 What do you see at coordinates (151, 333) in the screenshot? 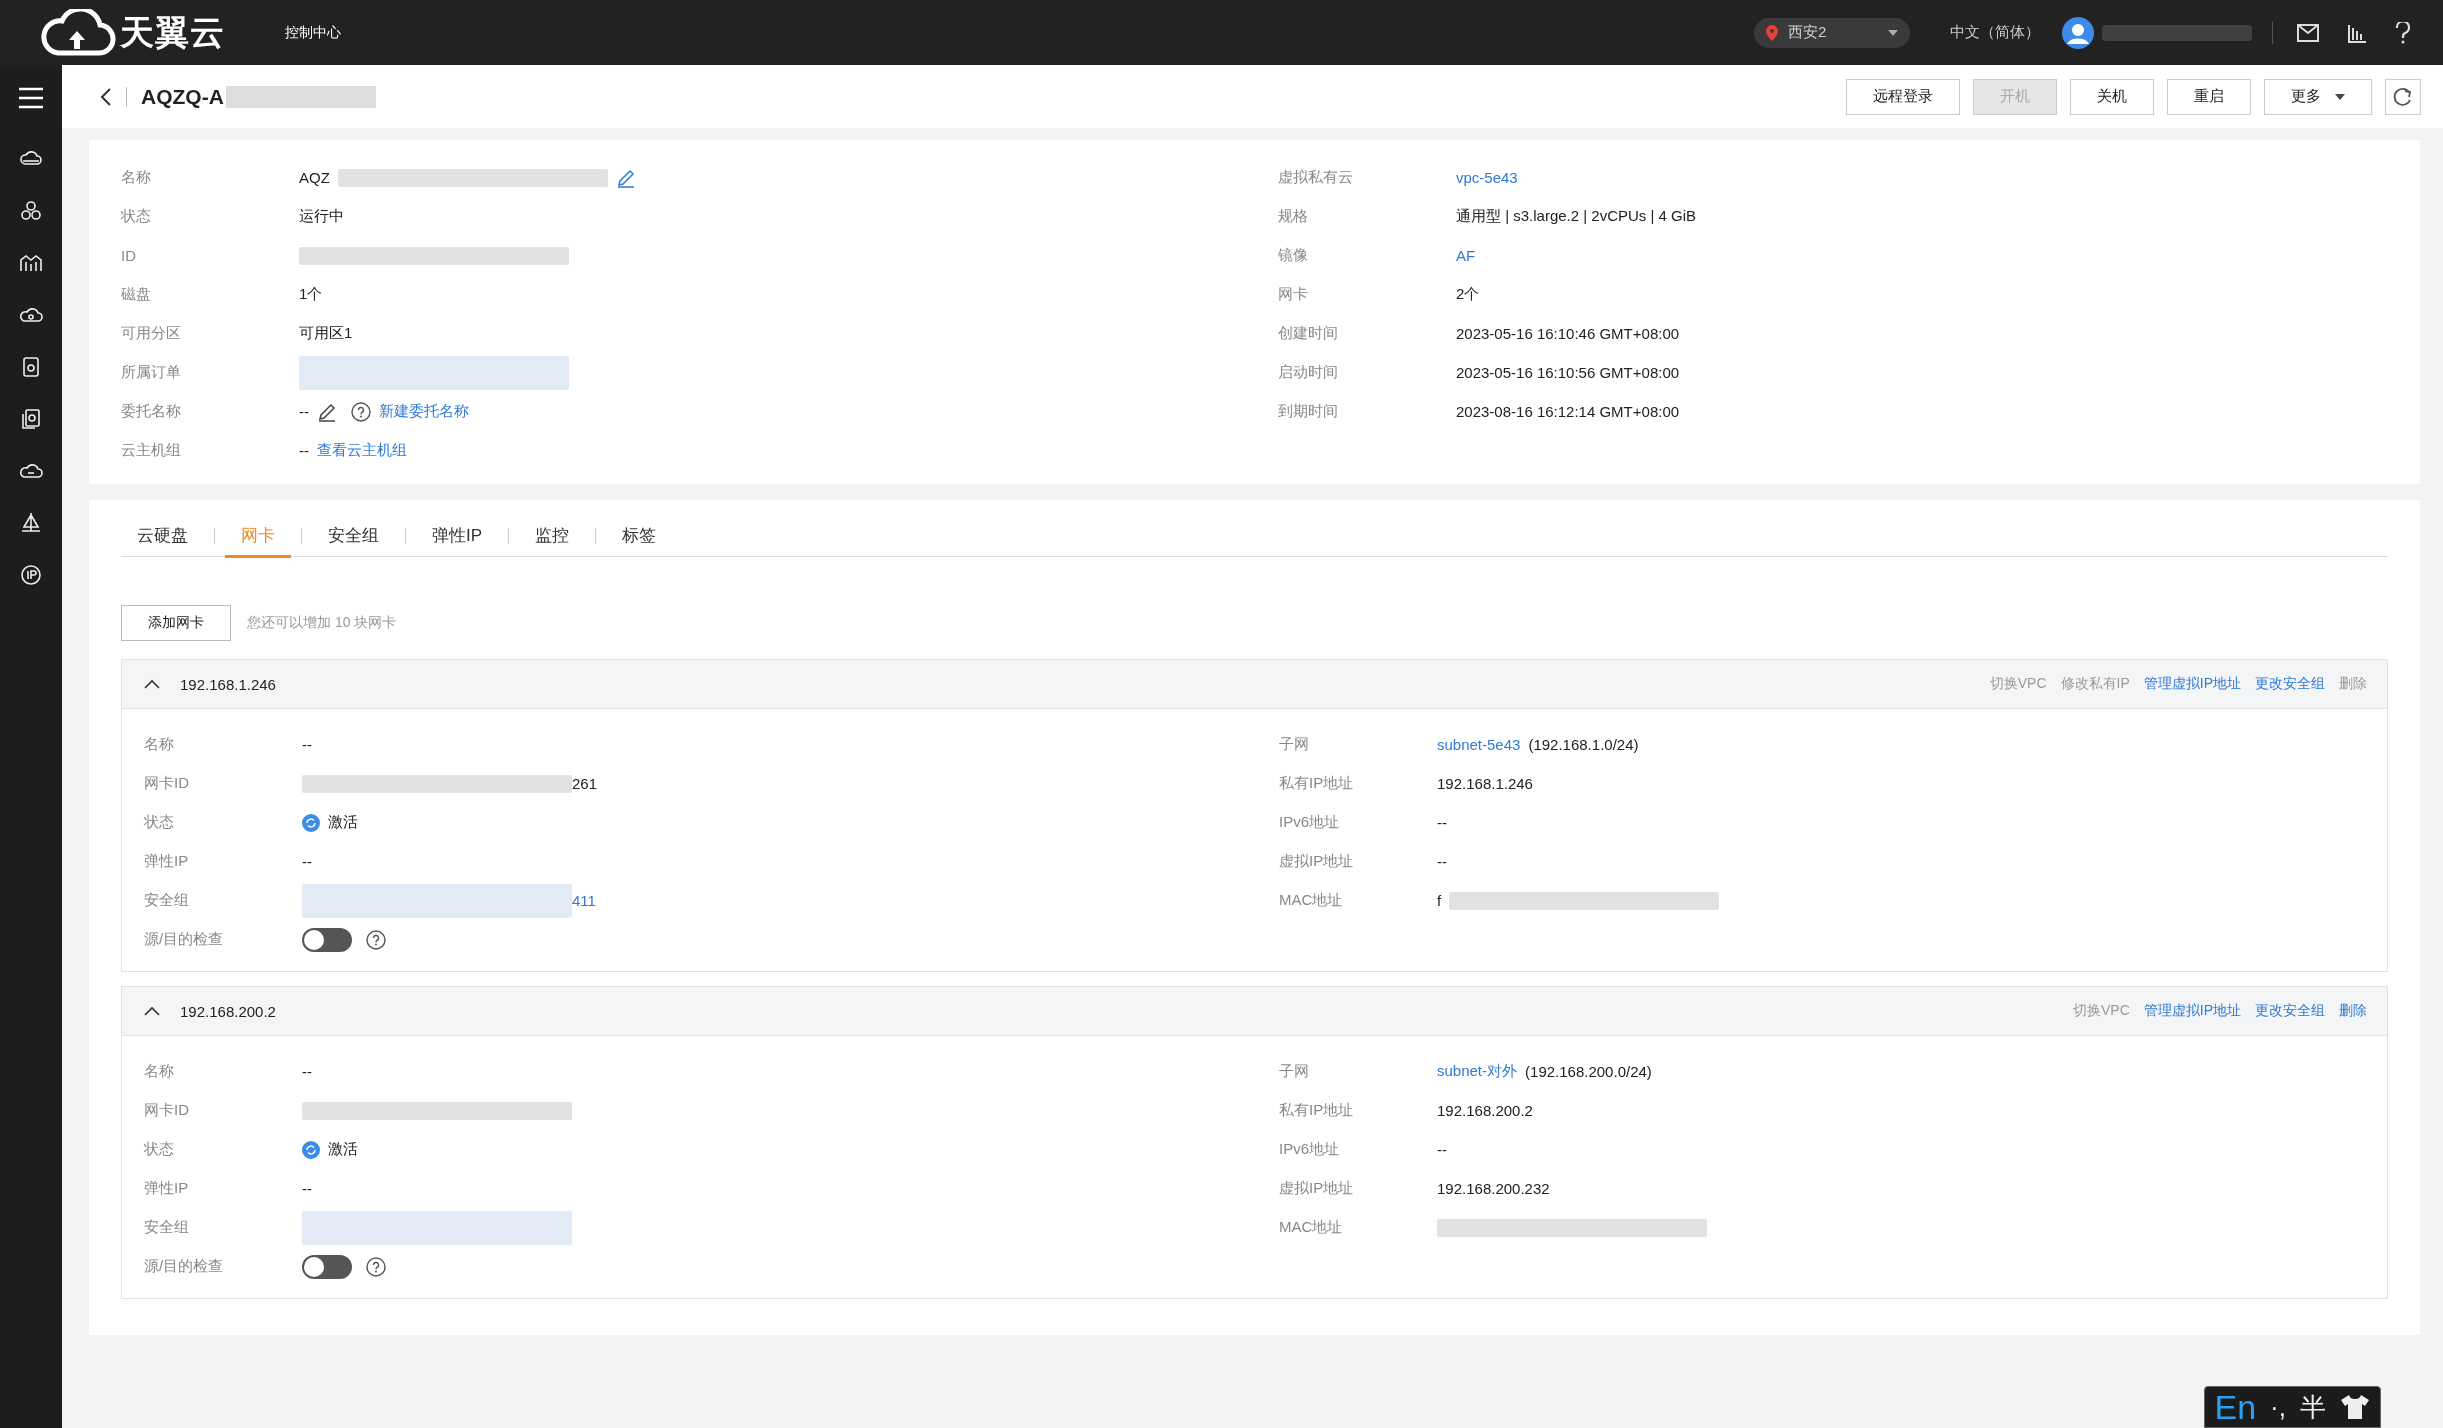
I see `field-label: 可用分区` at bounding box center [151, 333].